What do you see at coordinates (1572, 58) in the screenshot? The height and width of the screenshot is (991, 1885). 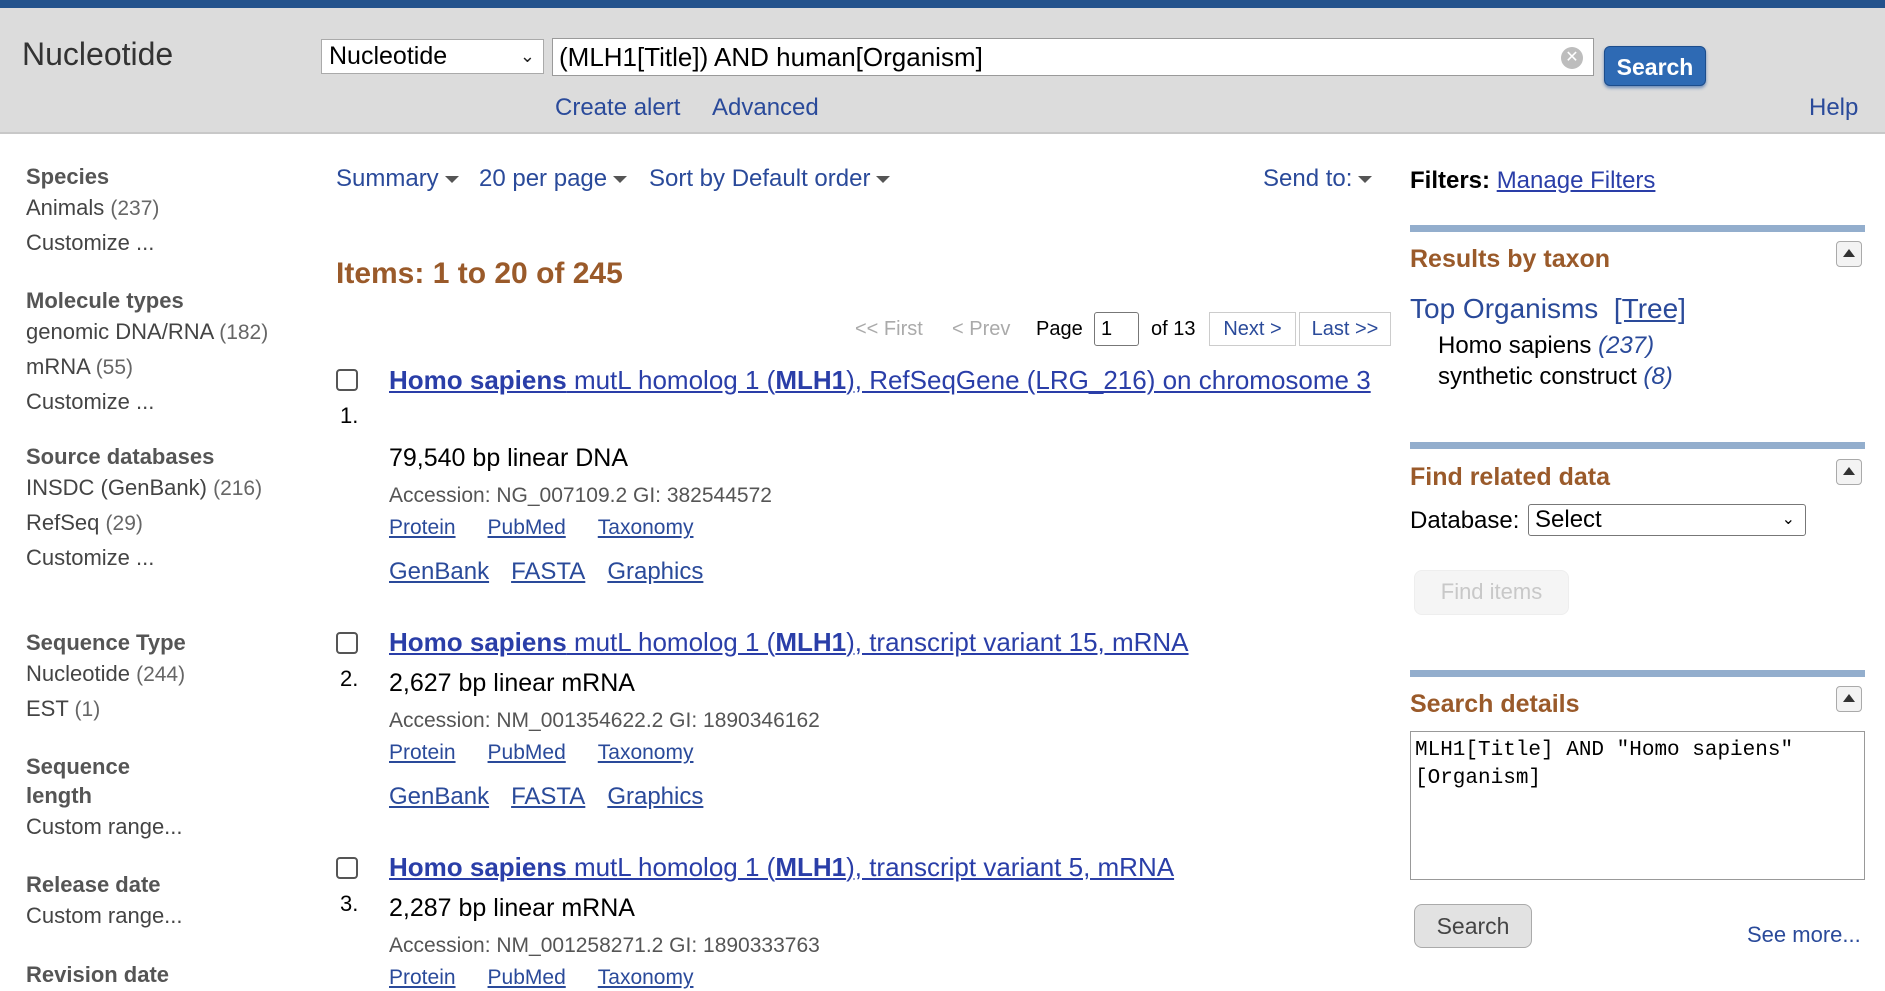 I see `clear-icon: ✕` at bounding box center [1572, 58].